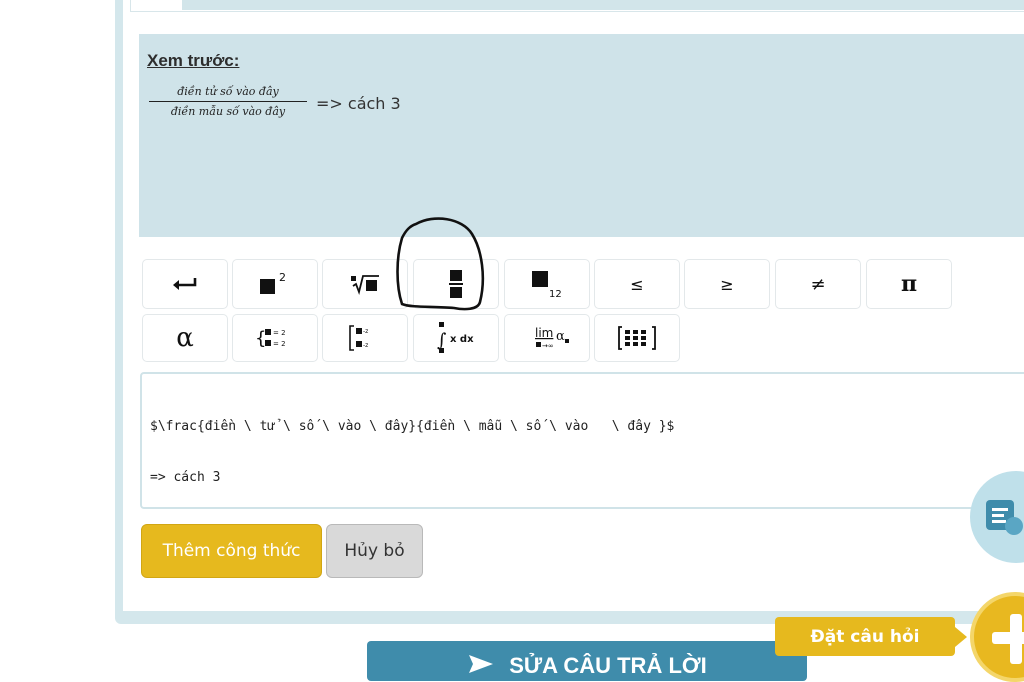 This screenshot has height=682, width=1024. I want to click on system-of-equations-icon: { = 2 = 2, so click(270, 338).